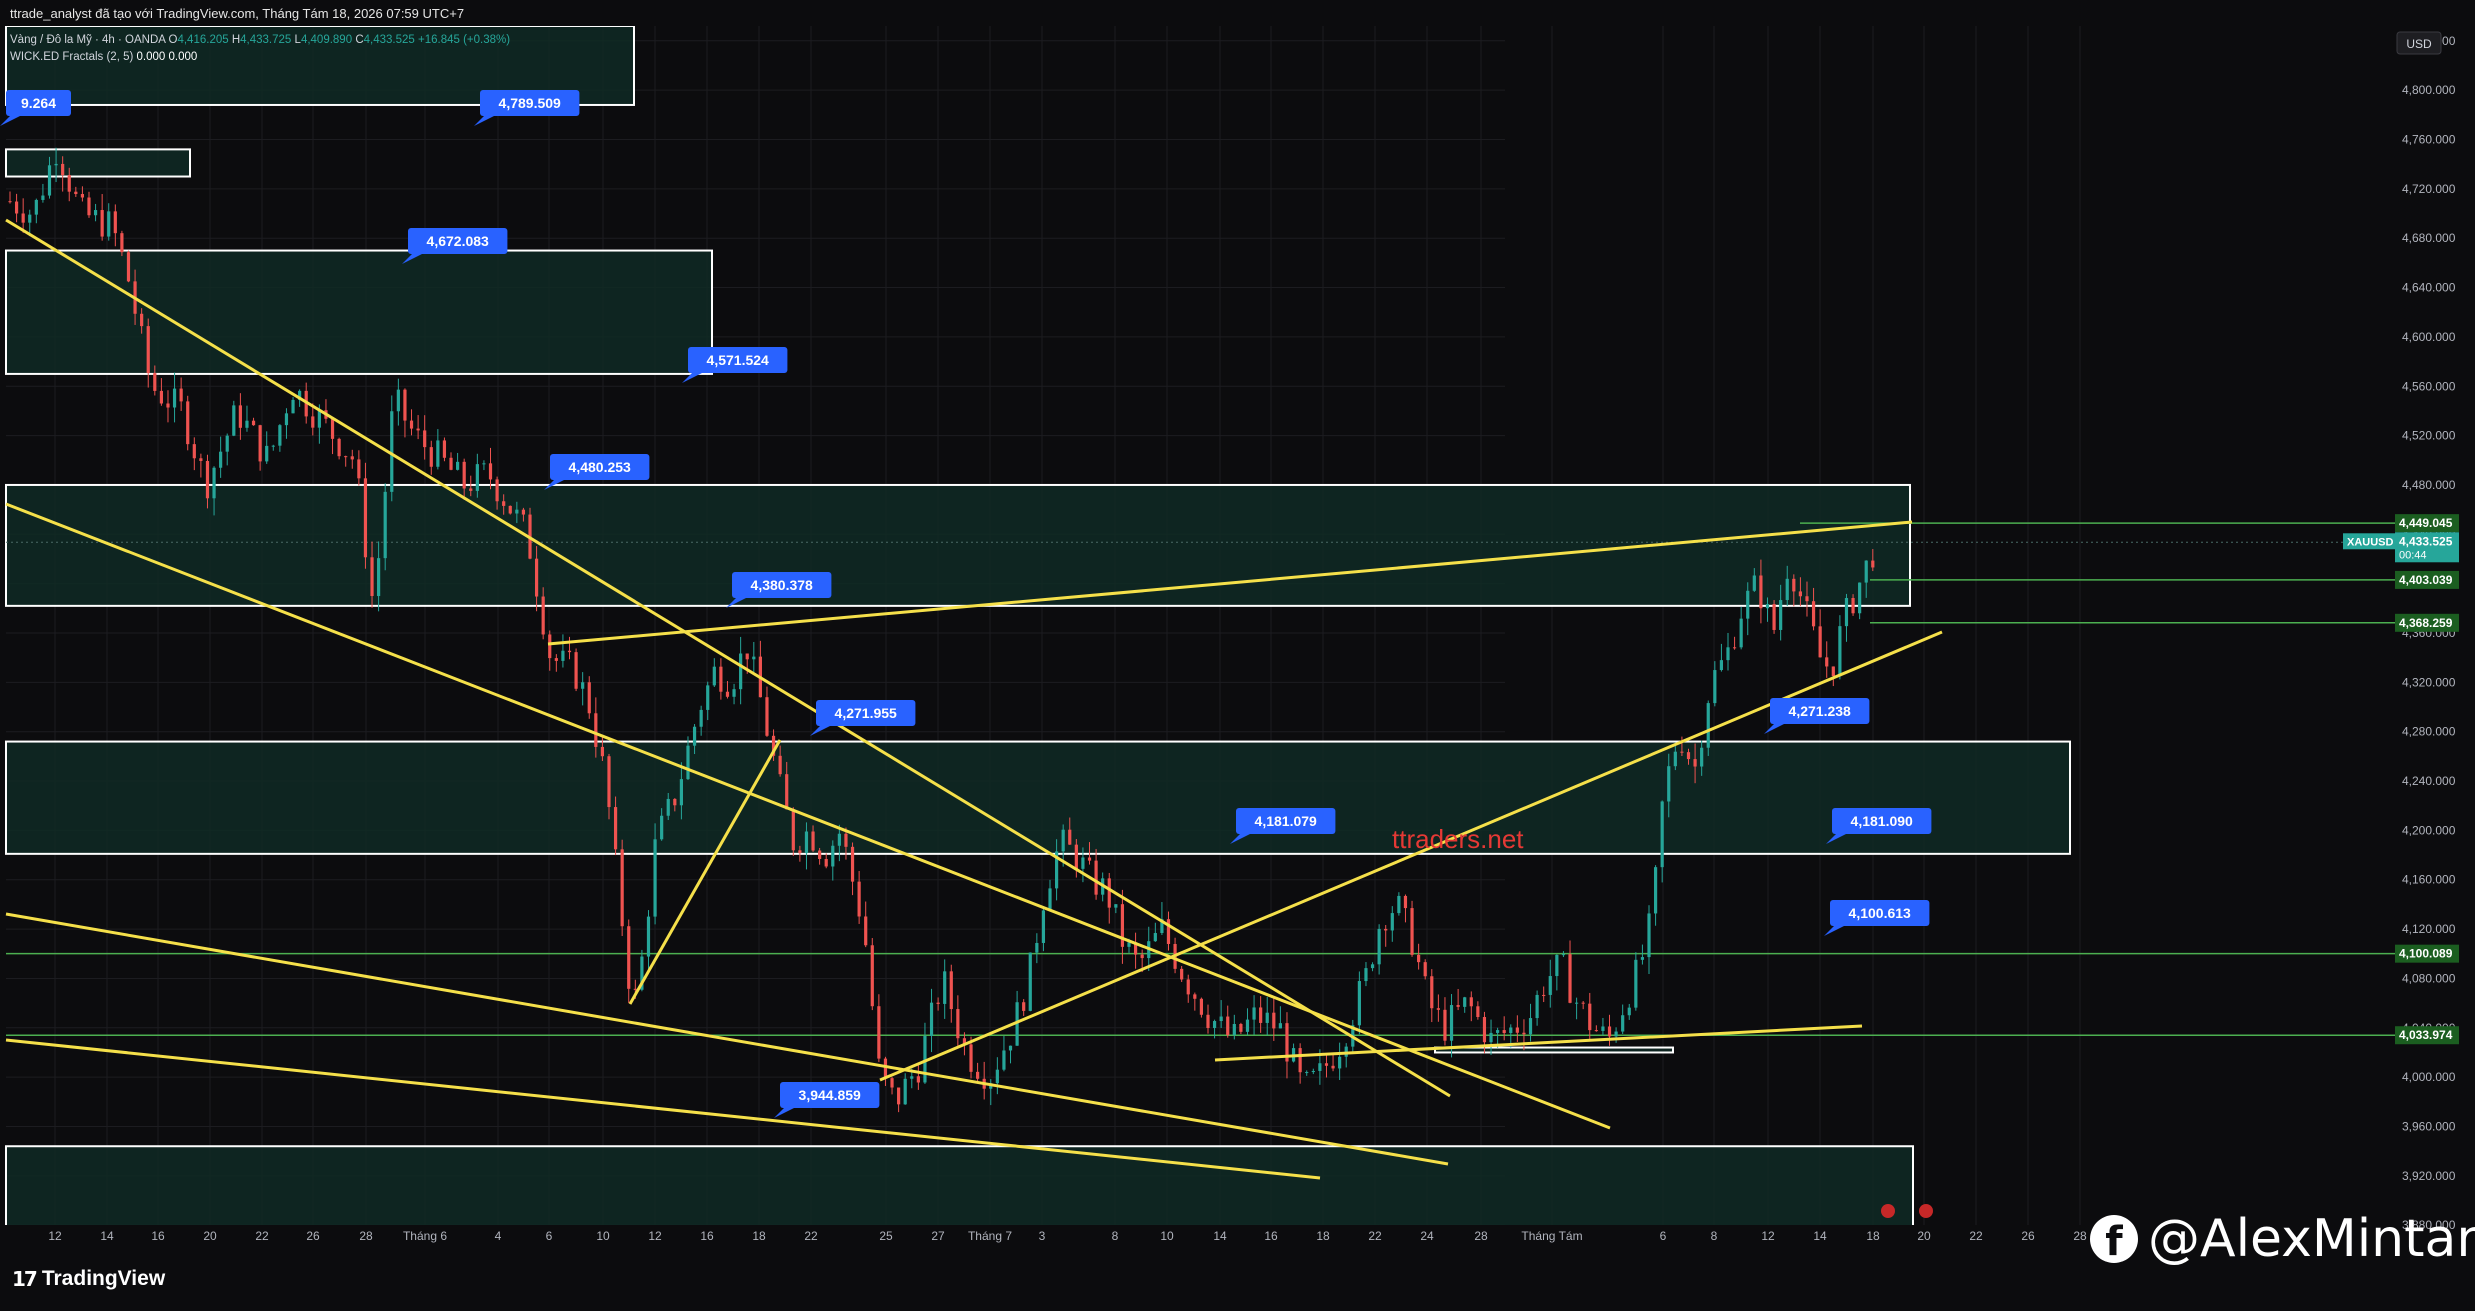  I want to click on high-value: 4,433.725, so click(266, 40).